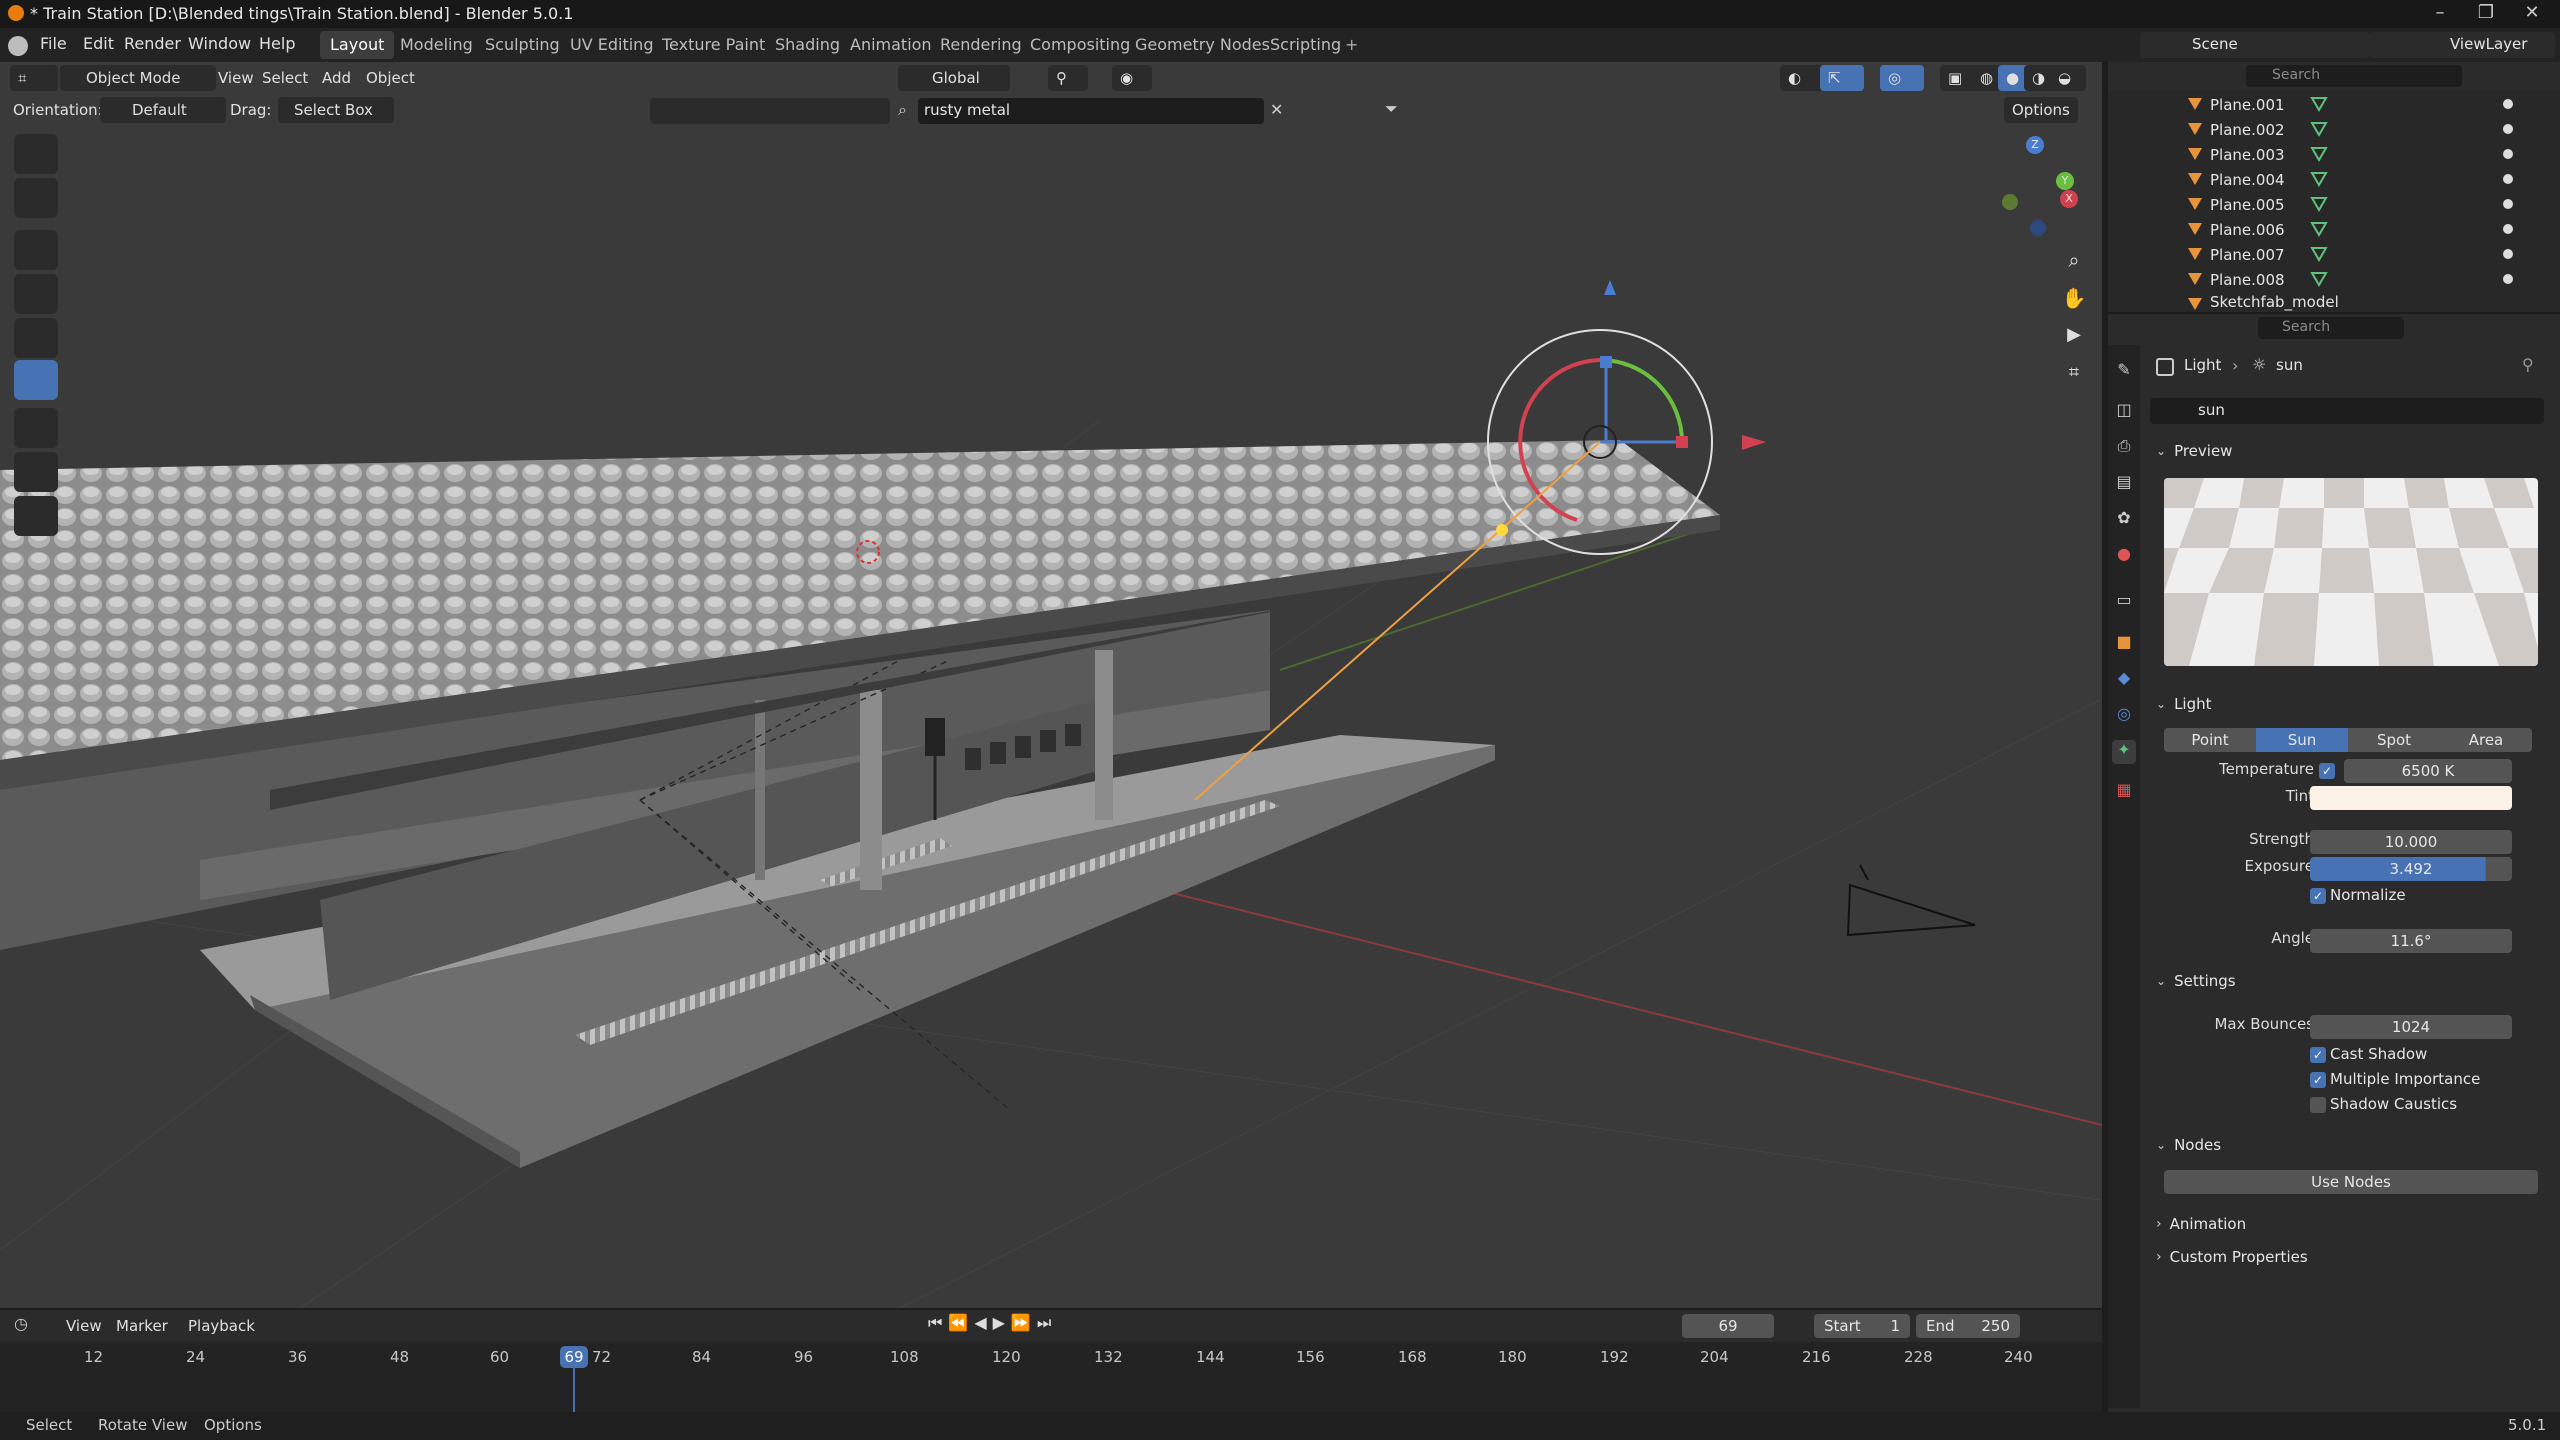  Describe the element at coordinates (2331, 328) in the screenshot. I see `properties-search: Search` at that location.